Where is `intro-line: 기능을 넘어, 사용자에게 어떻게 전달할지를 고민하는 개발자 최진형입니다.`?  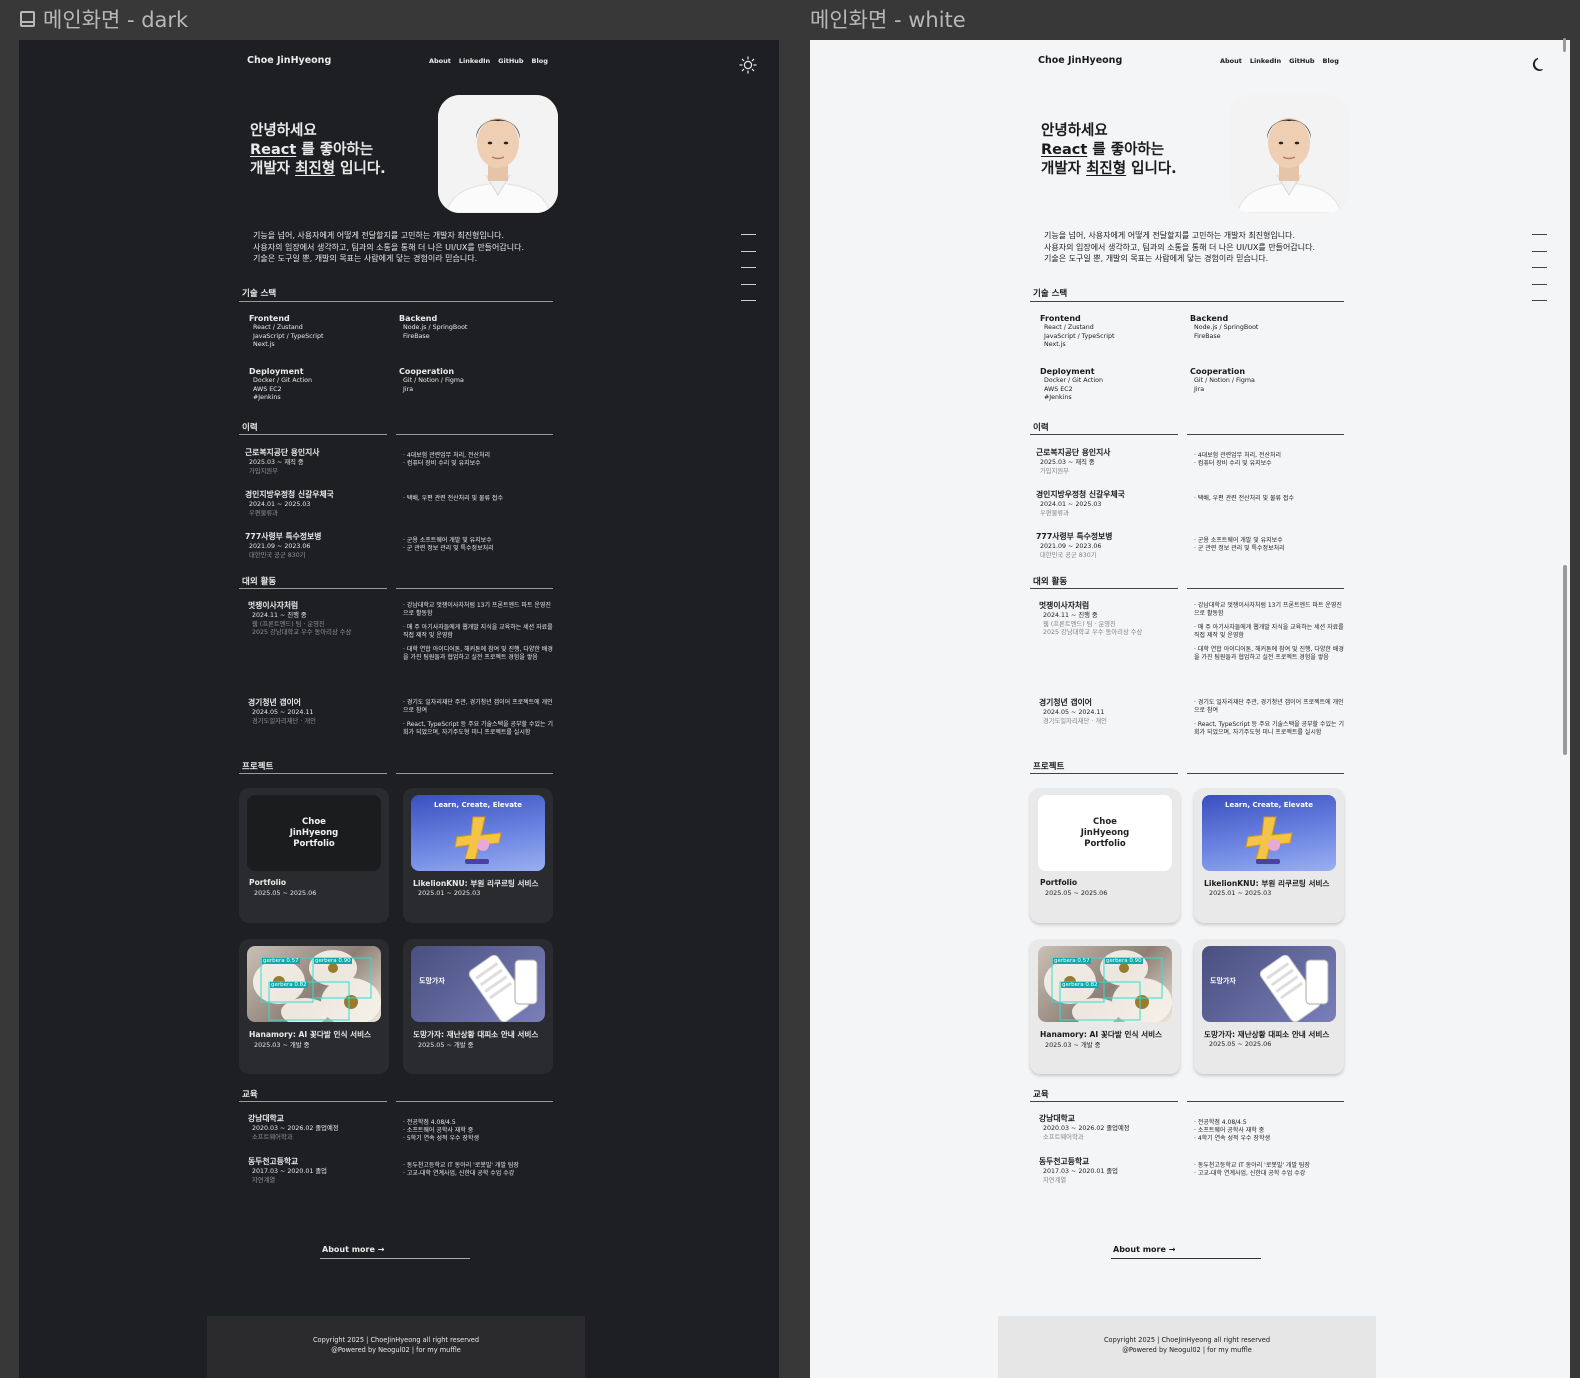
intro-line: 기능을 넘어, 사용자에게 어떻게 전달할지를 고민하는 개발자 최진형입니다. is located at coordinates (379, 235).